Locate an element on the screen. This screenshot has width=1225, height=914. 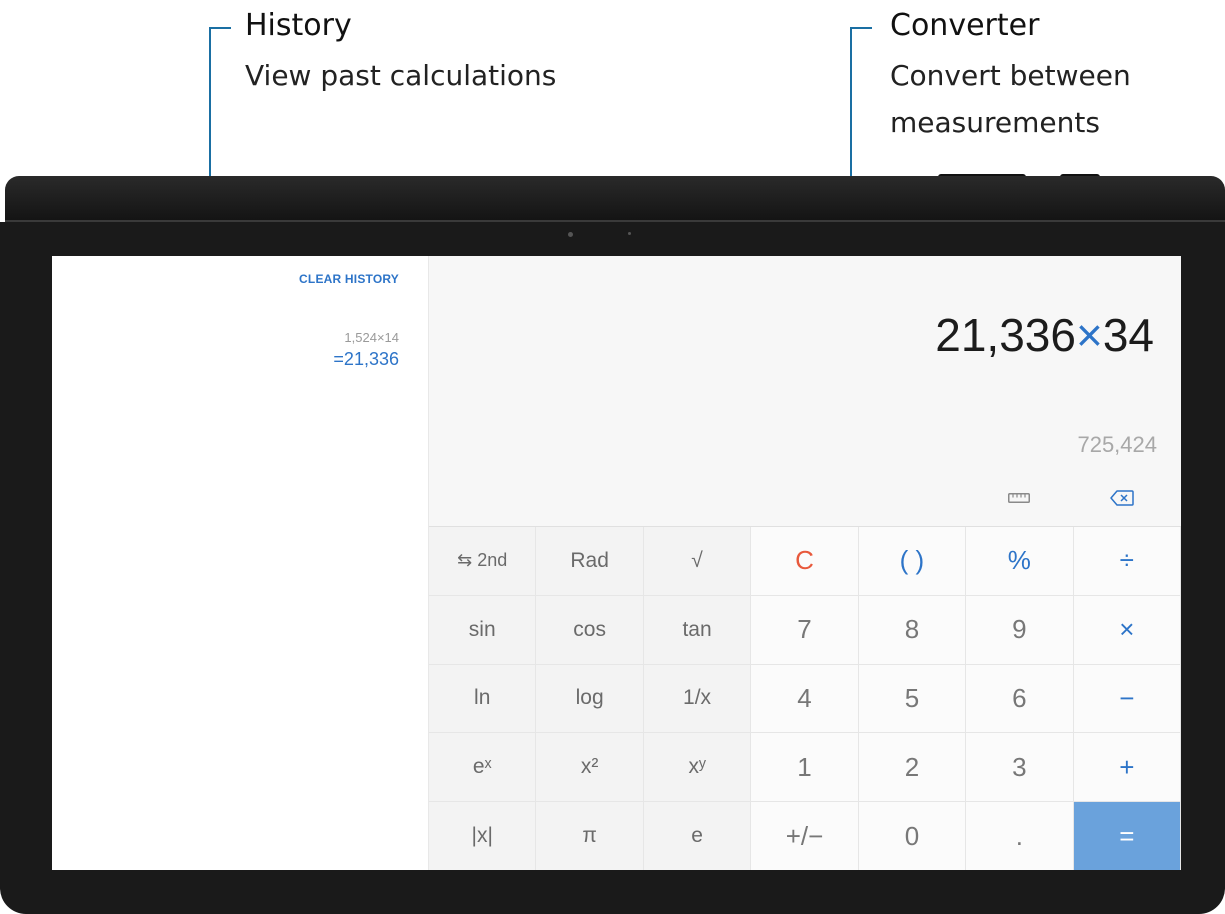
equals-button: = is located at coordinates (1127, 836).